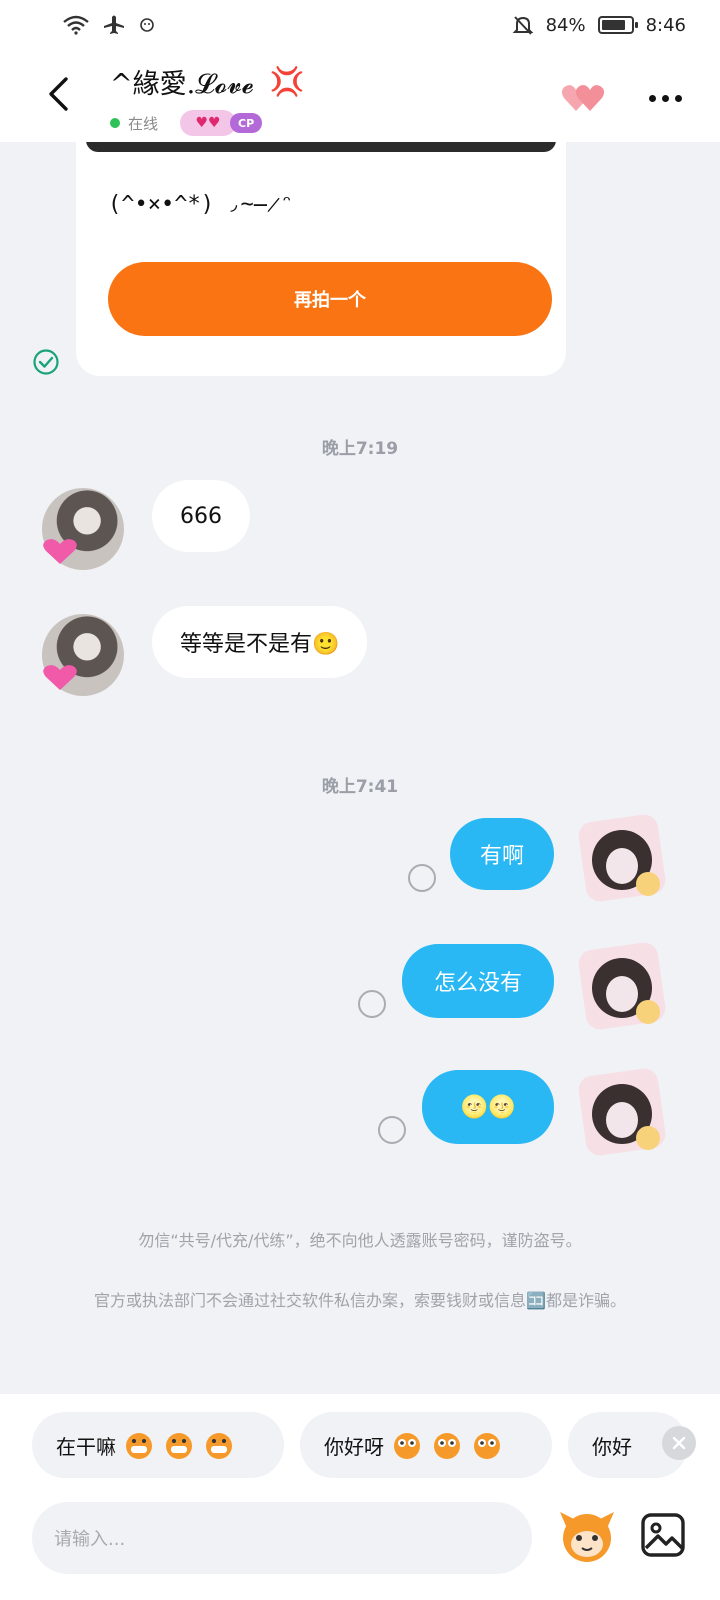 The image size is (720, 1600). I want to click on quick-reply-label: 你好, so click(612, 1446).